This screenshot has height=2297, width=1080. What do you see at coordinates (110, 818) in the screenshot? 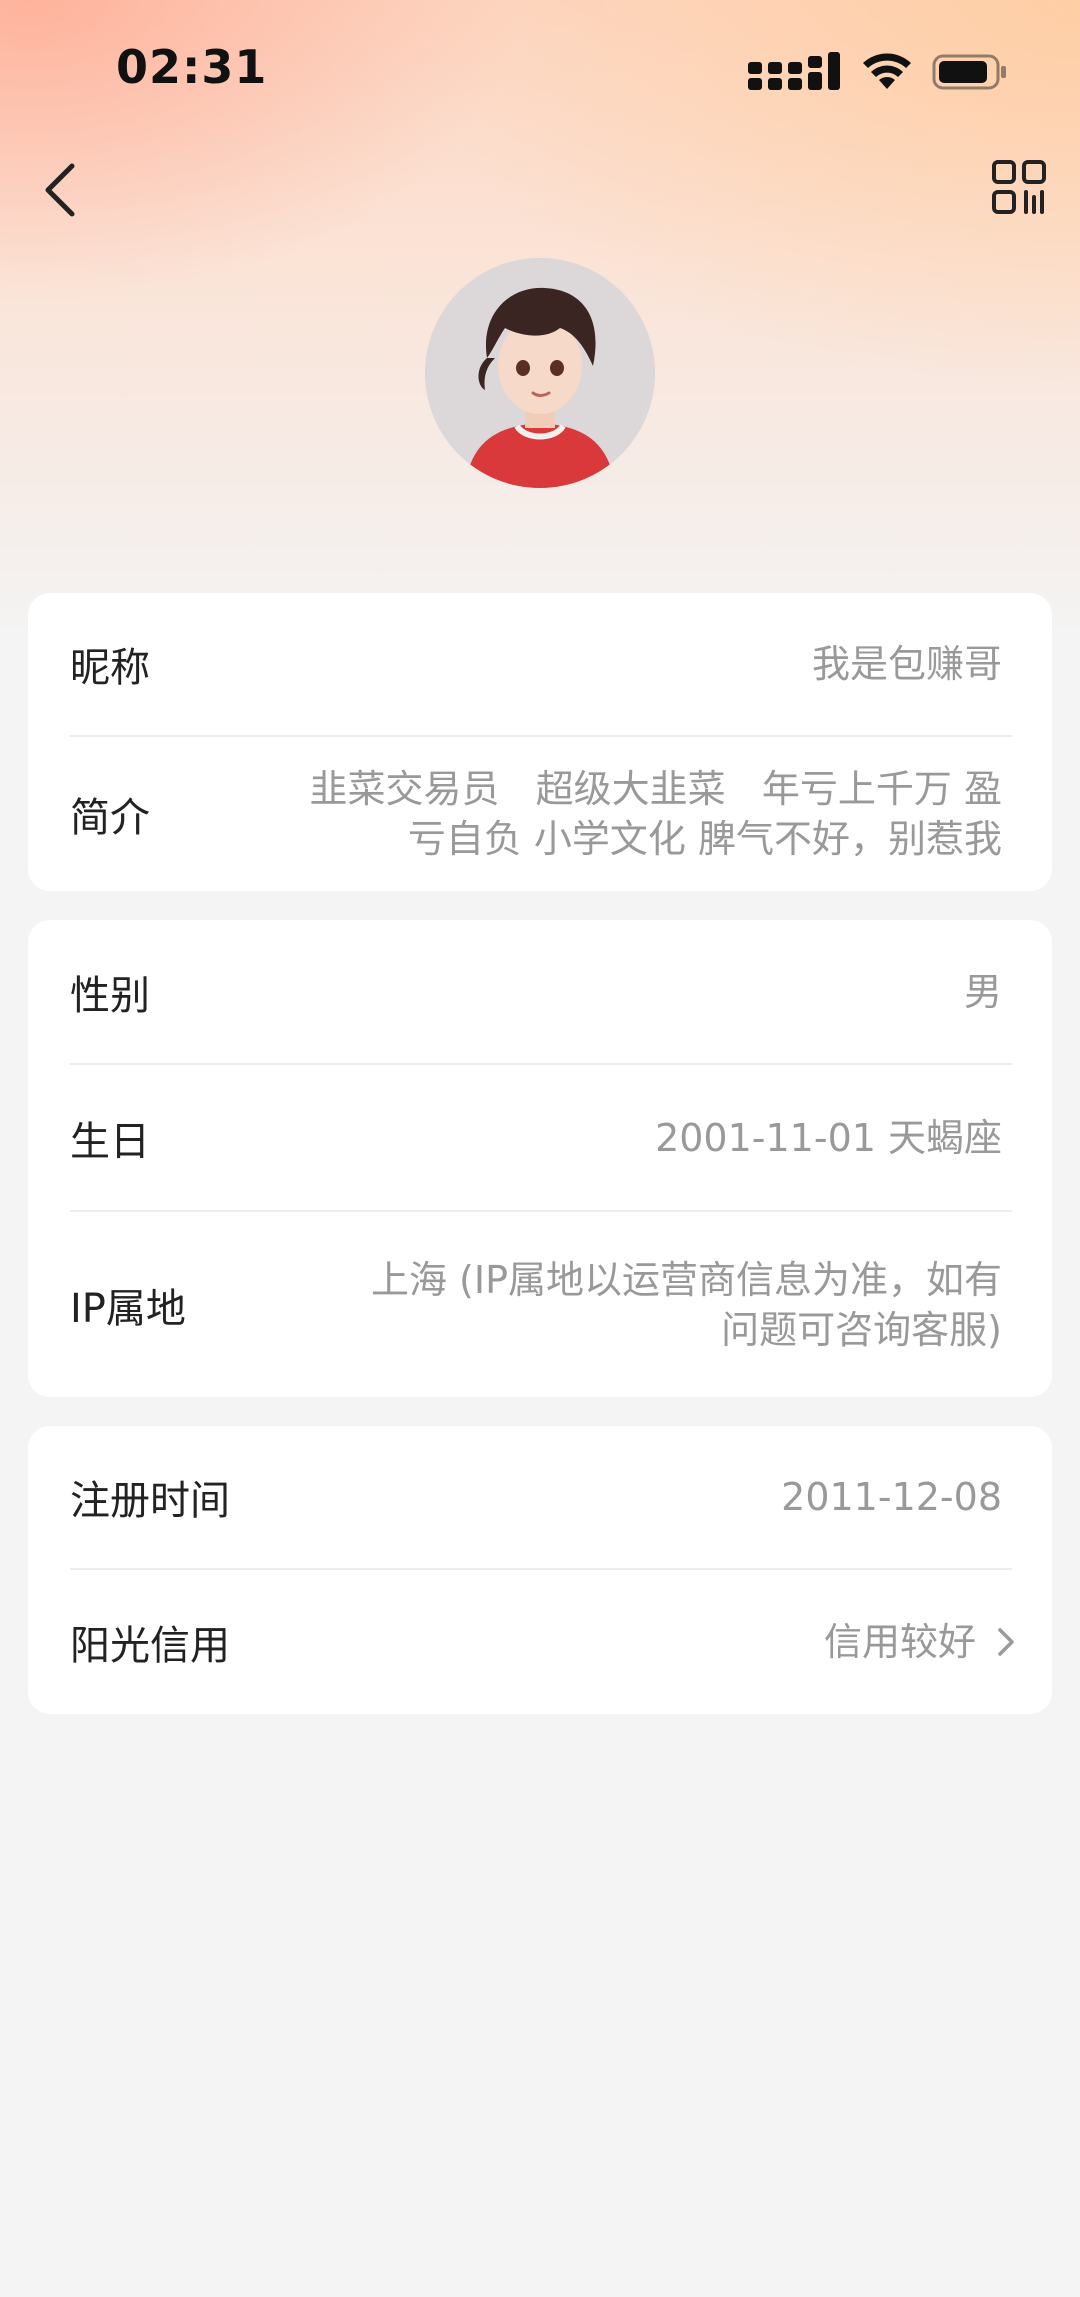
I see `bio-label: 简介` at bounding box center [110, 818].